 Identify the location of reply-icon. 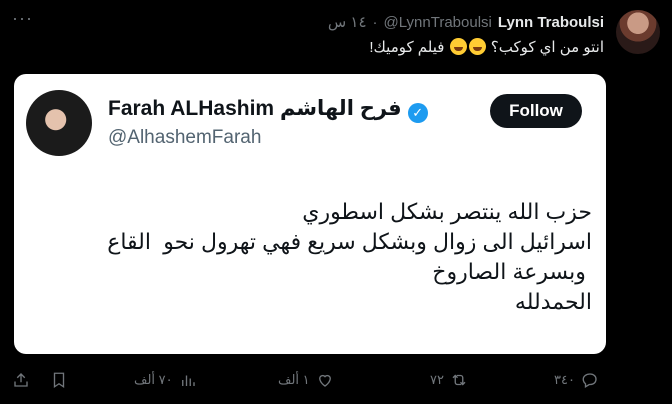
(589, 380).